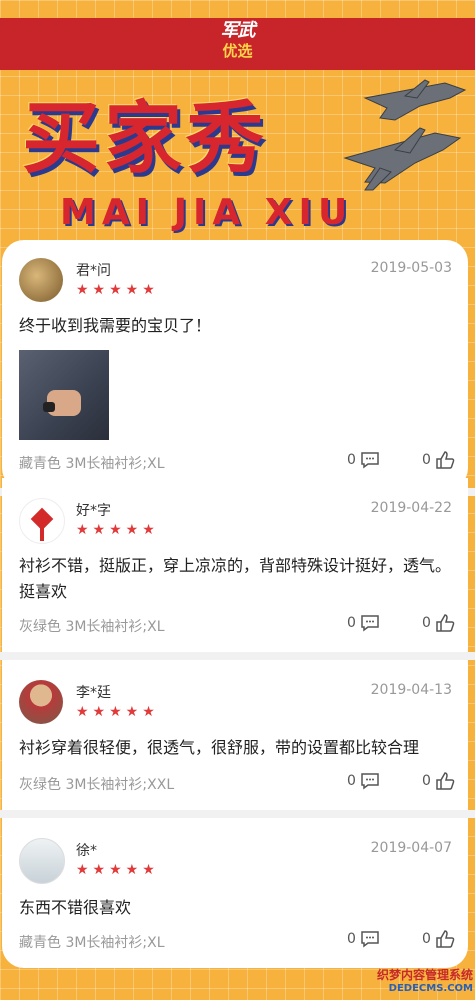 Image resolution: width=475 pixels, height=1000 pixels. Describe the element at coordinates (411, 268) in the screenshot. I see `review-date: 2019-05-03` at that location.